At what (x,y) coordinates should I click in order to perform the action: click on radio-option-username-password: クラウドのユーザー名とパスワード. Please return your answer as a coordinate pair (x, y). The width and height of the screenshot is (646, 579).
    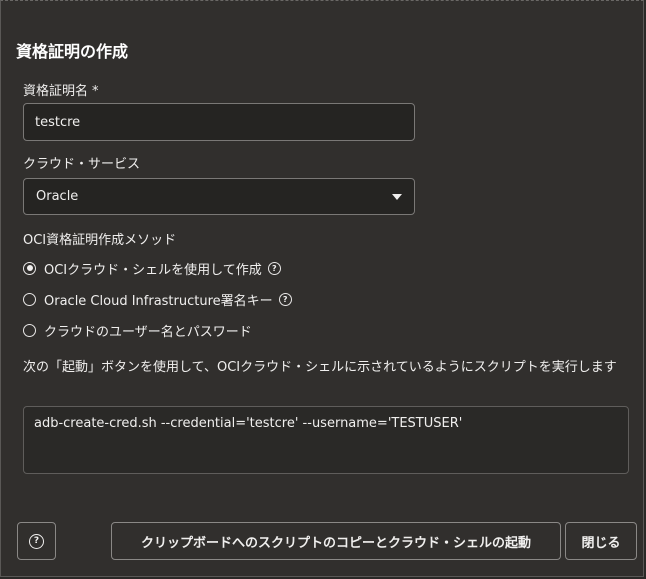
    Looking at the image, I should click on (137, 330).